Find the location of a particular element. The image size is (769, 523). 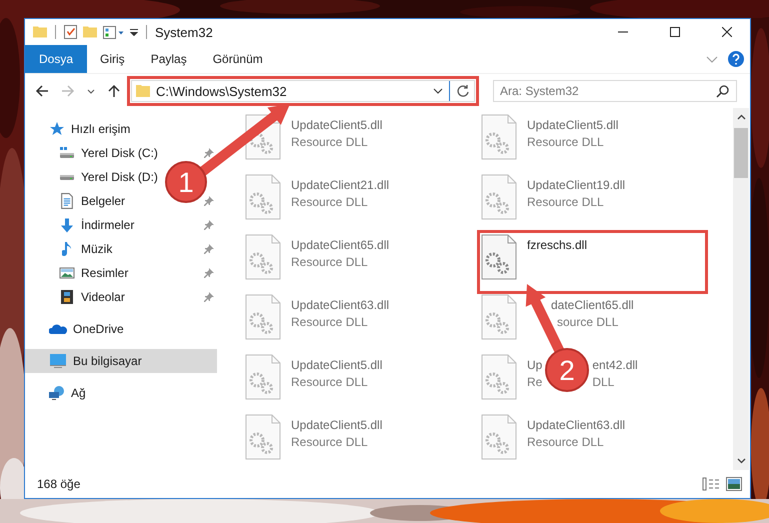

search-field: Ara: System32 is located at coordinates (615, 91).